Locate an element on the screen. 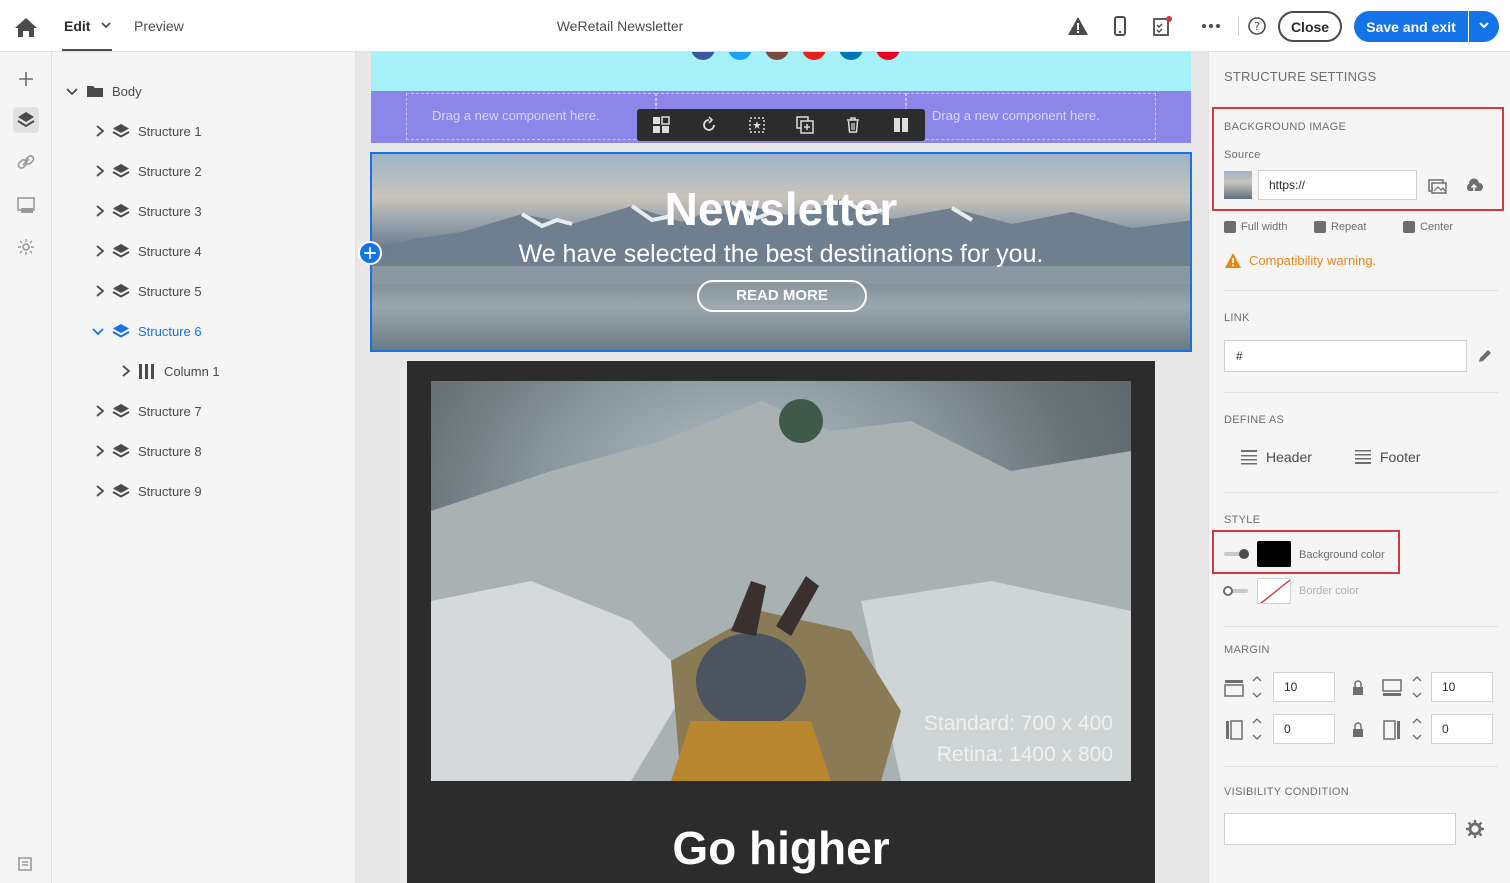 This screenshot has height=883, width=1510. tree-item-structure-5: Structure 5 is located at coordinates (202, 291).